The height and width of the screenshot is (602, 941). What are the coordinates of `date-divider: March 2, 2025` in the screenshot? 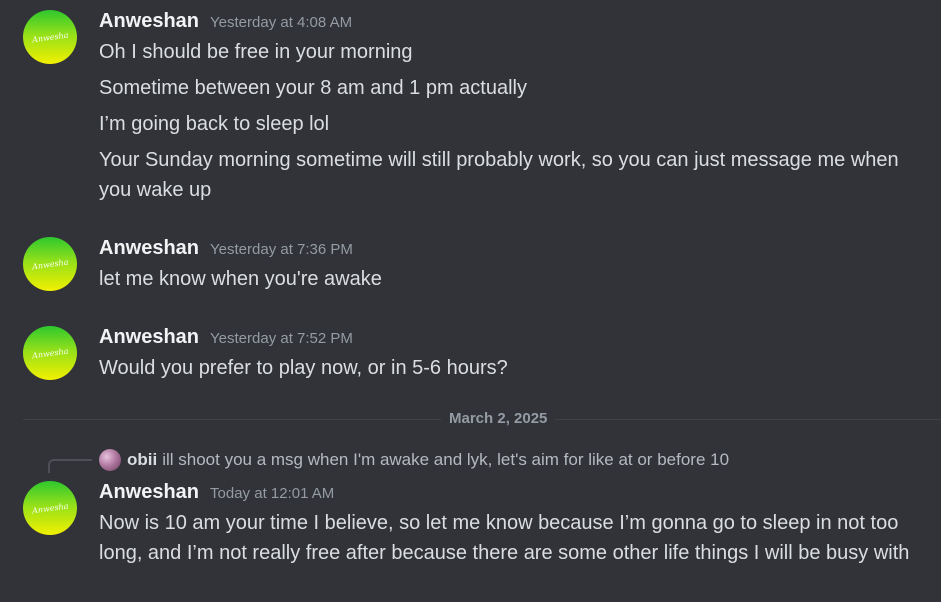 It's located at (498, 419).